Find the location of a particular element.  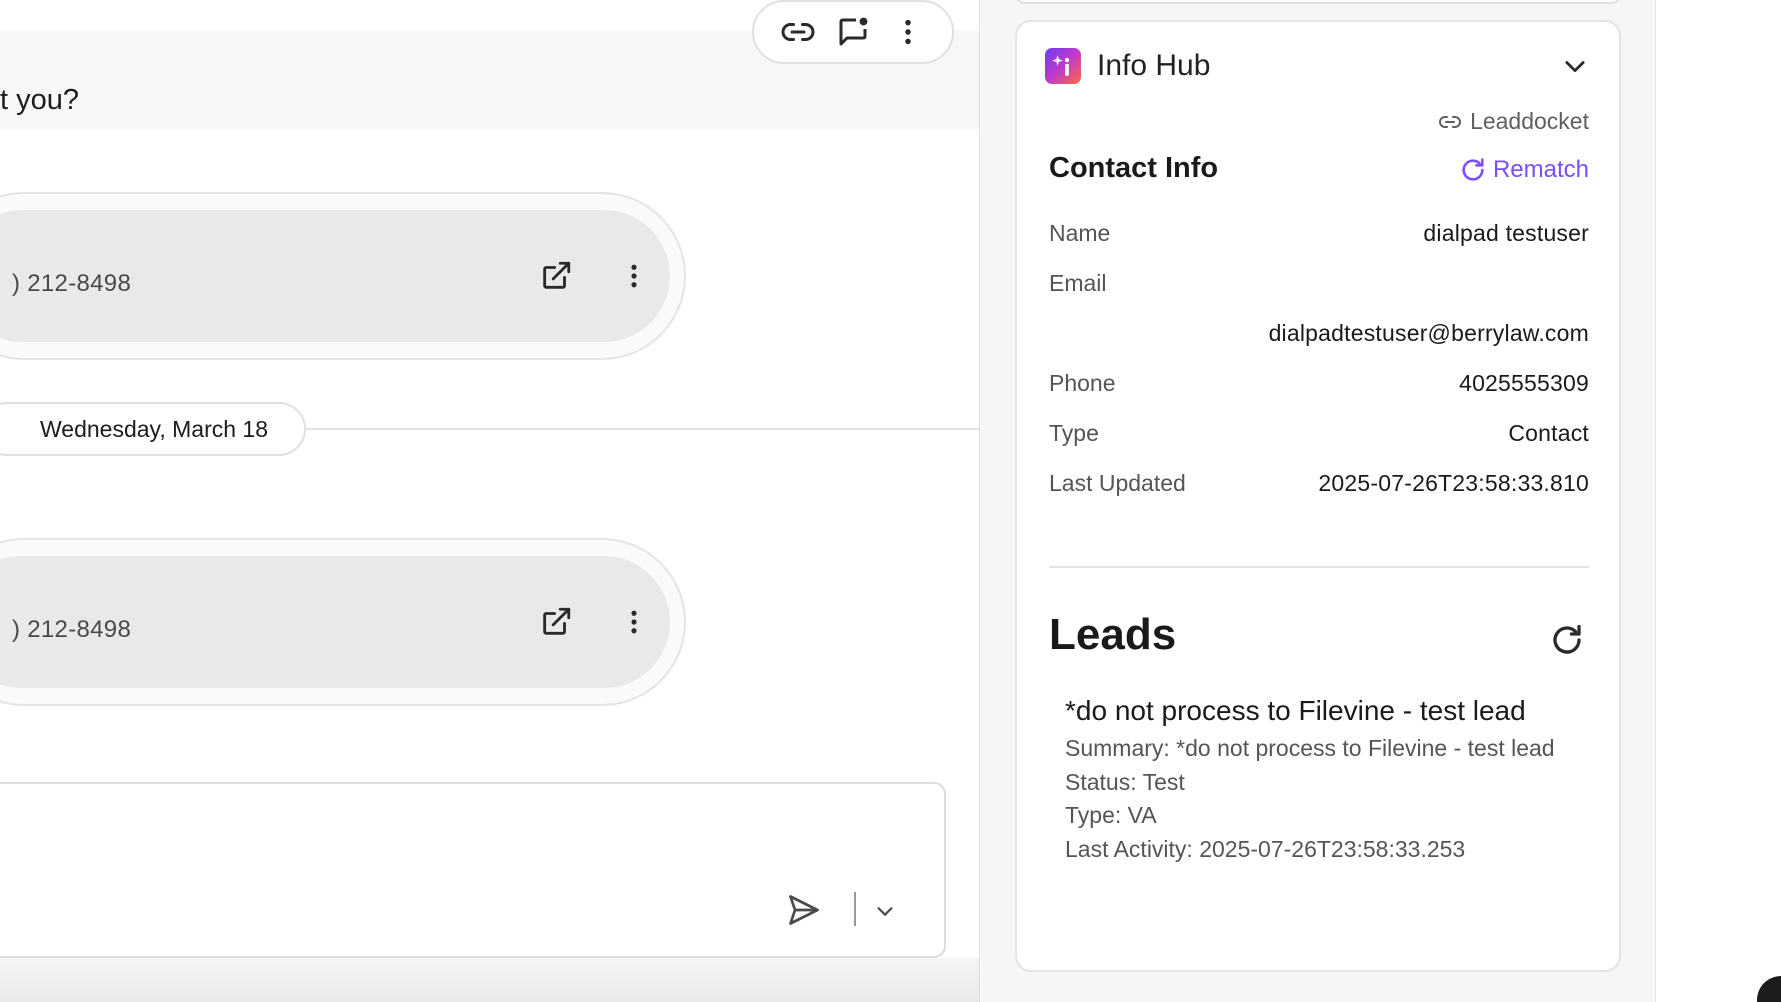

copy-link-button is located at coordinates (798, 32).